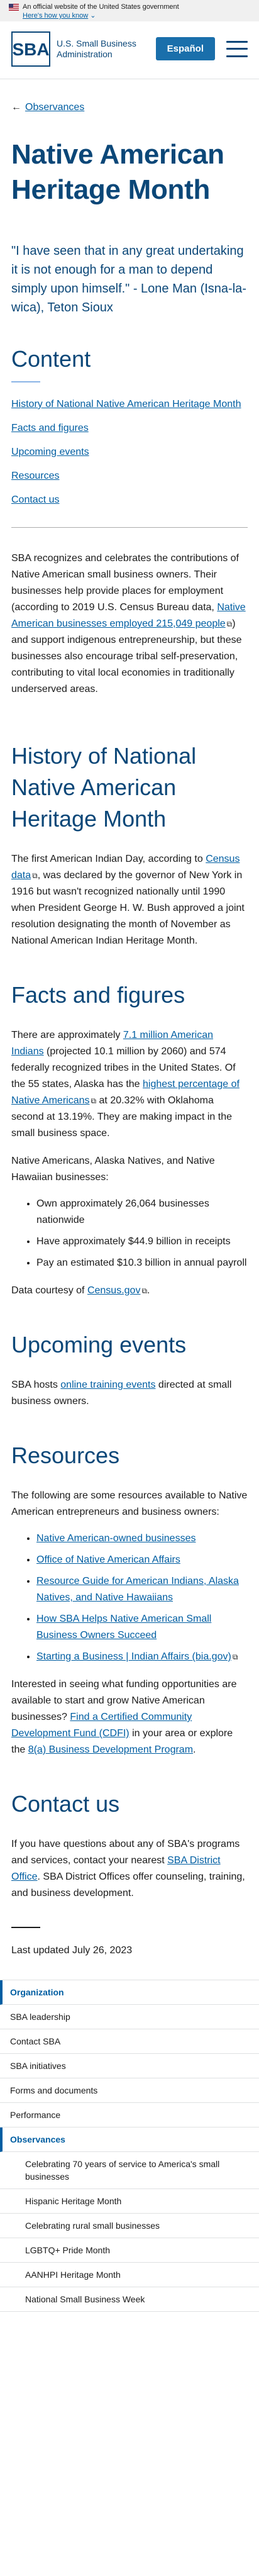  I want to click on upcoming-heading: Upcoming events, so click(99, 1345).